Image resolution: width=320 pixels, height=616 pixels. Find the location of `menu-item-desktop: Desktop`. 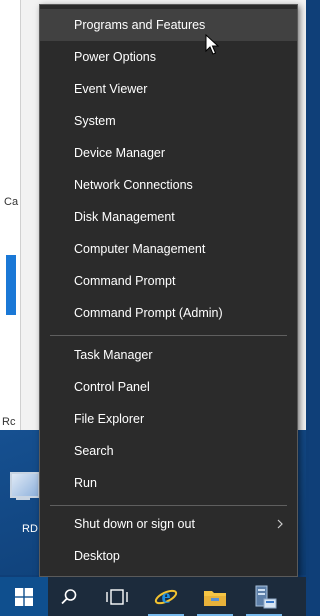

menu-item-desktop: Desktop is located at coordinates (168, 556).